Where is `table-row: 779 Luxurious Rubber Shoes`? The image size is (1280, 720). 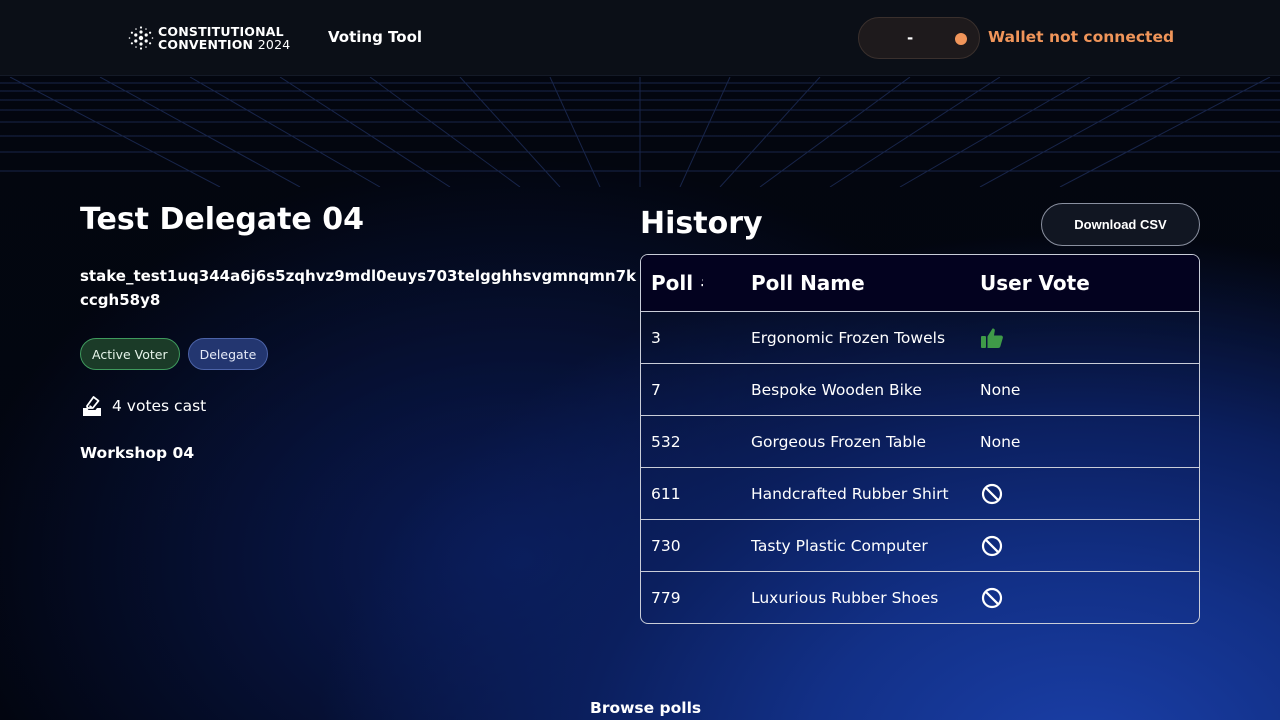
table-row: 779 Luxurious Rubber Shoes is located at coordinates (920, 597).